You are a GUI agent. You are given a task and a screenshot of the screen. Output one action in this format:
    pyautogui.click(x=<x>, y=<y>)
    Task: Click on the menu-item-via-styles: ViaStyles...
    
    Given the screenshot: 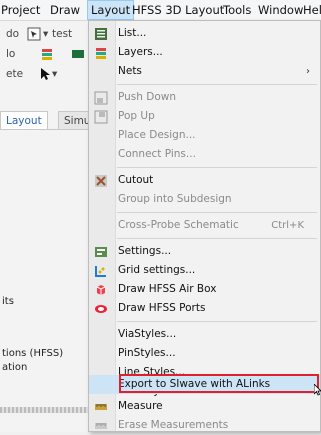 What is the action you would take?
    pyautogui.click(x=204, y=334)
    